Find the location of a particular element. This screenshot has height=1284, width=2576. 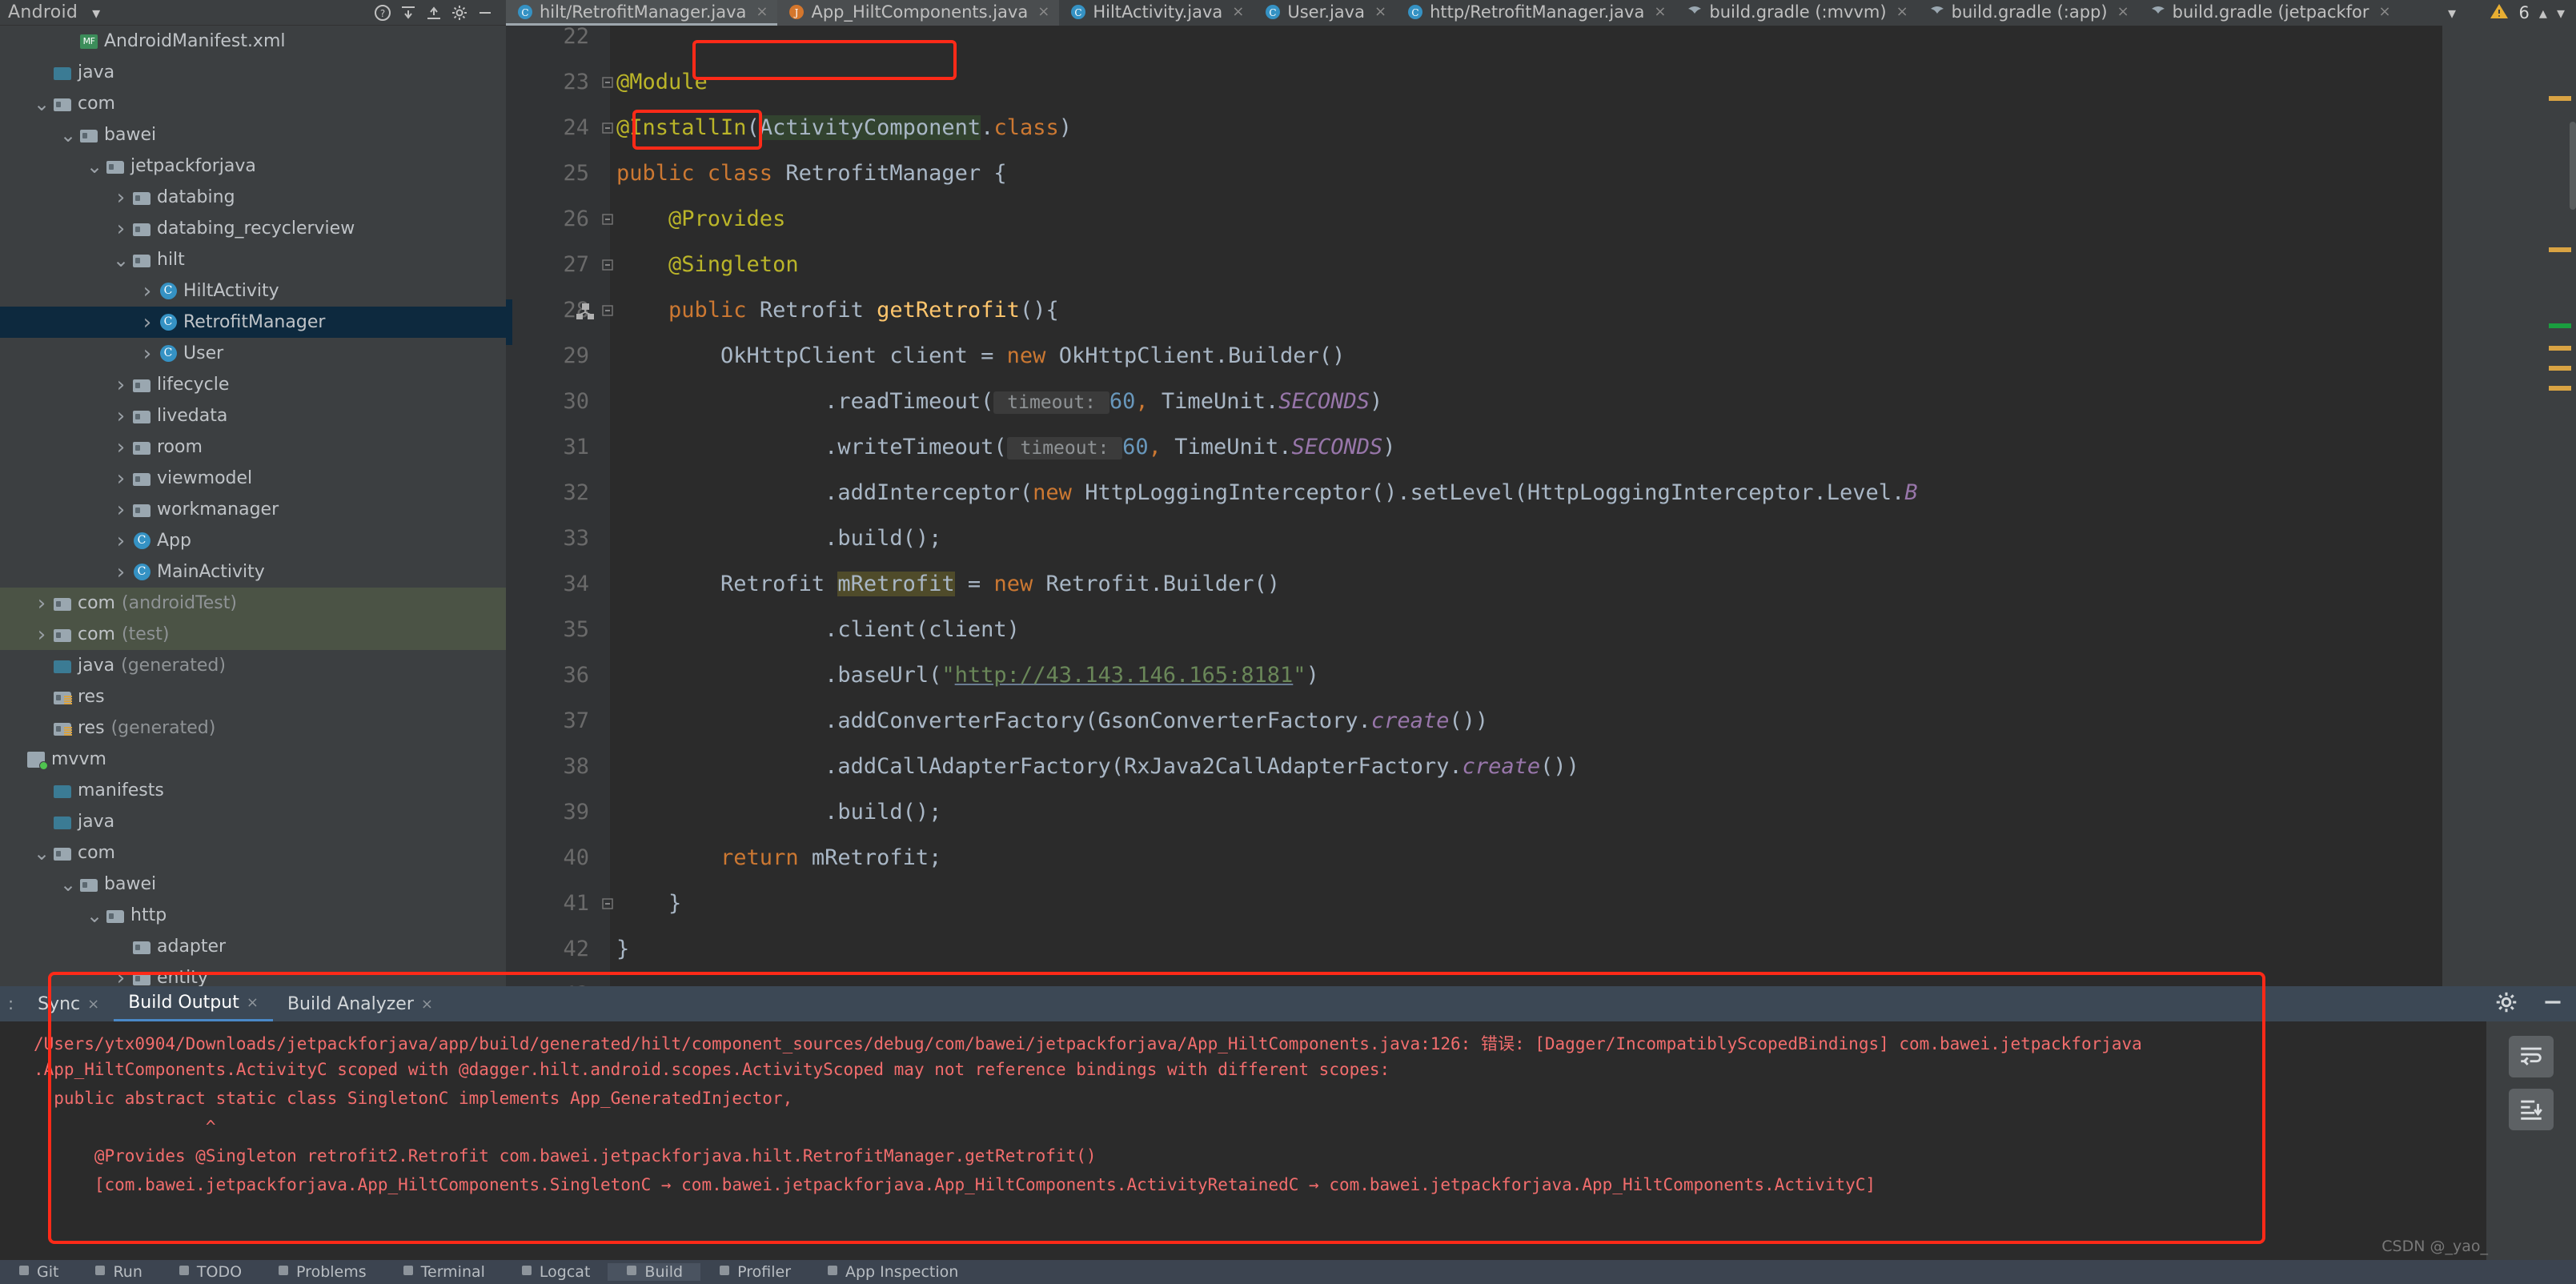

project-view-chevron-down-icon: ▾ is located at coordinates (96, 12).